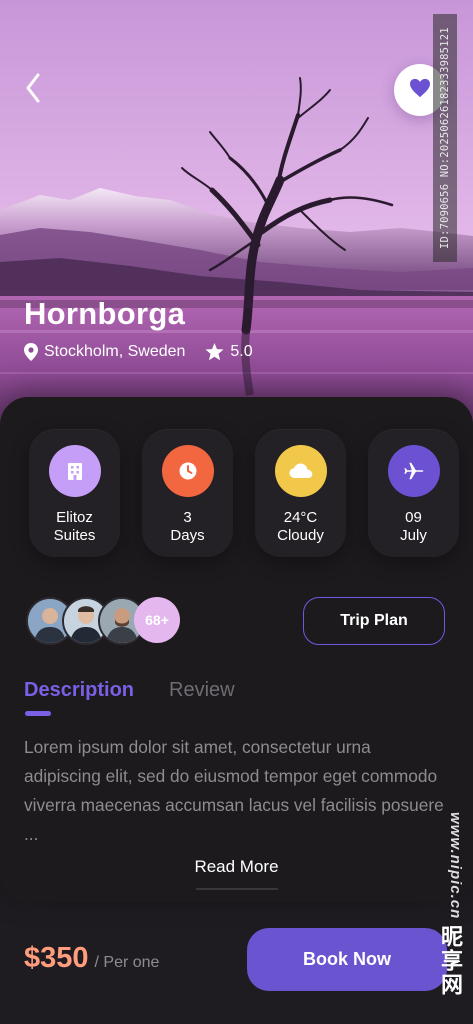  Describe the element at coordinates (91, 958) in the screenshot. I see `price: $350 / Per one` at that location.